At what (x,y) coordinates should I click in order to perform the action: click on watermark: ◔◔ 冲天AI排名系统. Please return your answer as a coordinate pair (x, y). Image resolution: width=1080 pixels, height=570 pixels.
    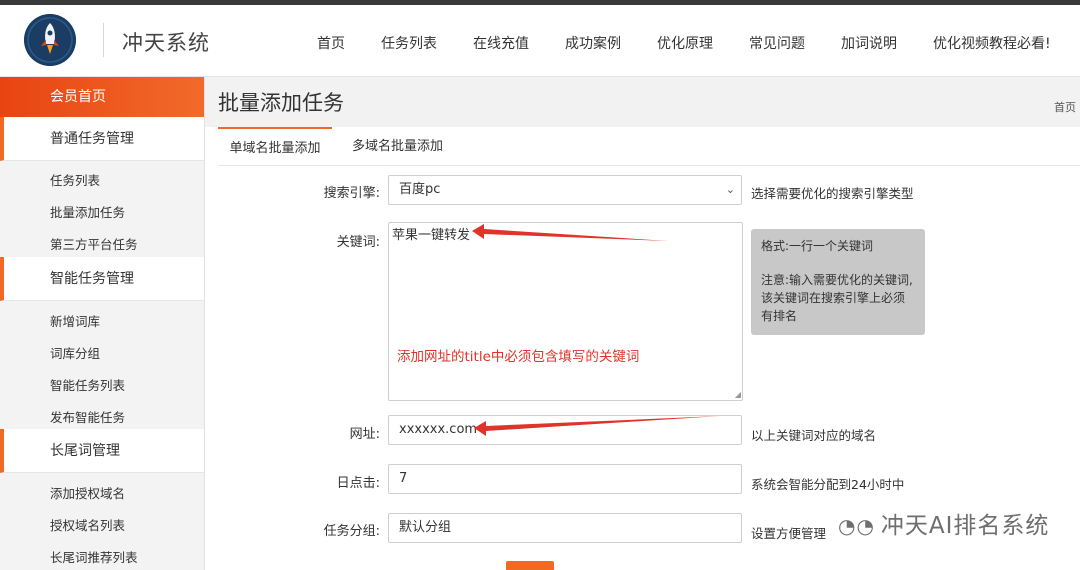
    Looking at the image, I should click on (944, 526).